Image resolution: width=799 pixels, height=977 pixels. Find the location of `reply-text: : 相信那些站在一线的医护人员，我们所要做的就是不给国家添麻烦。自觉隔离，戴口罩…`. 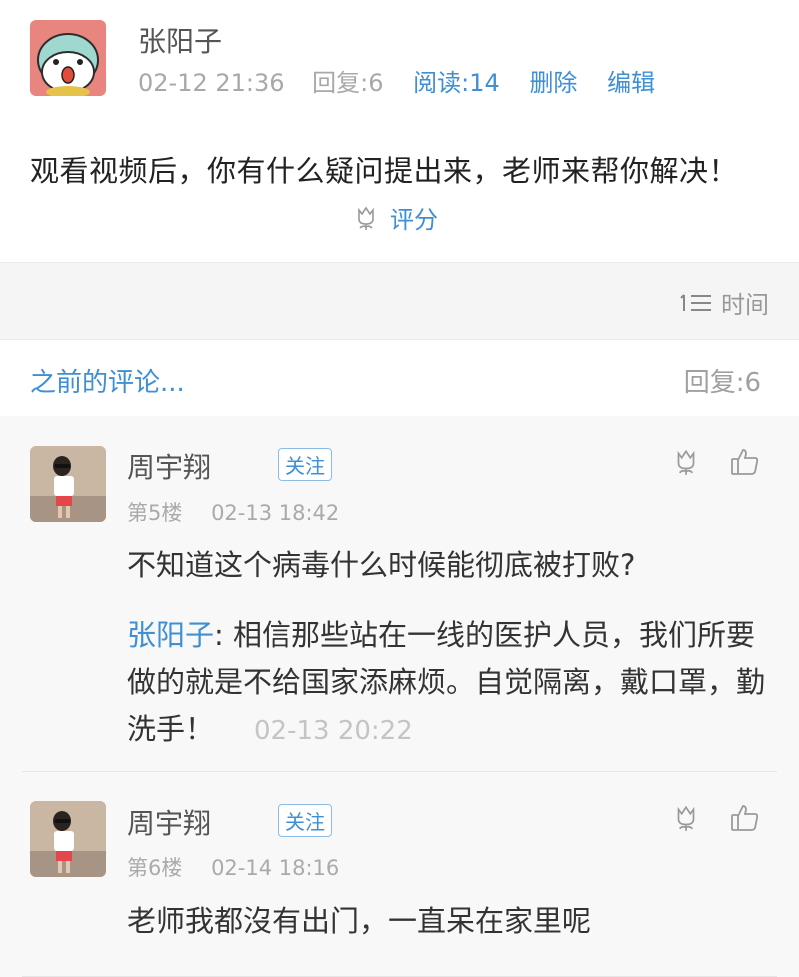

reply-text: : 相信那些站在一线的医护人员，我们所要做的就是不给国家添麻烦。自觉隔离，戴口罩… is located at coordinates (446, 682).